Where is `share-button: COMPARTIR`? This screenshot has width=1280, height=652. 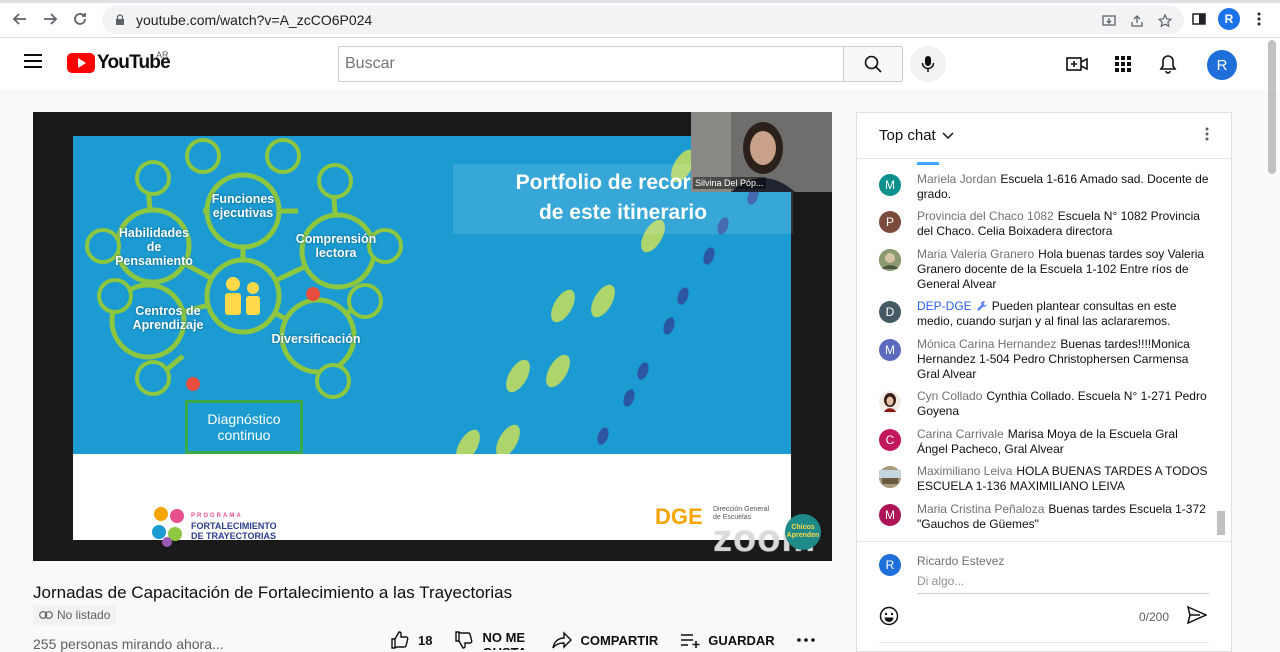 share-button: COMPARTIR is located at coordinates (605, 640).